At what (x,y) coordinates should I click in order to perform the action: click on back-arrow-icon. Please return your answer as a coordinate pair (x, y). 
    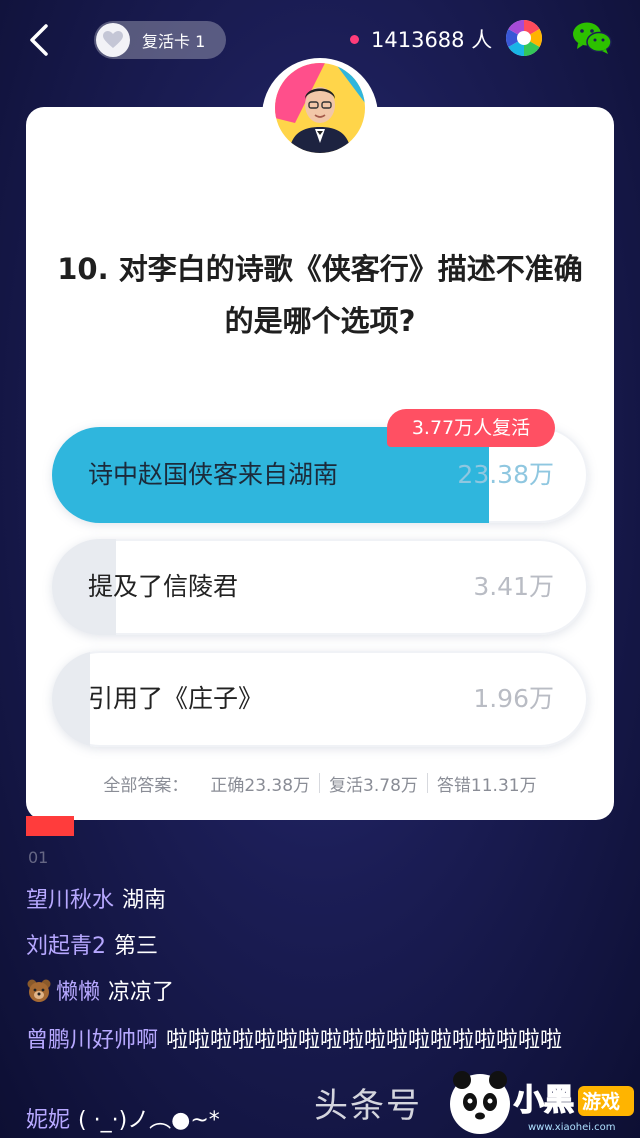
    Looking at the image, I should click on (39, 40).